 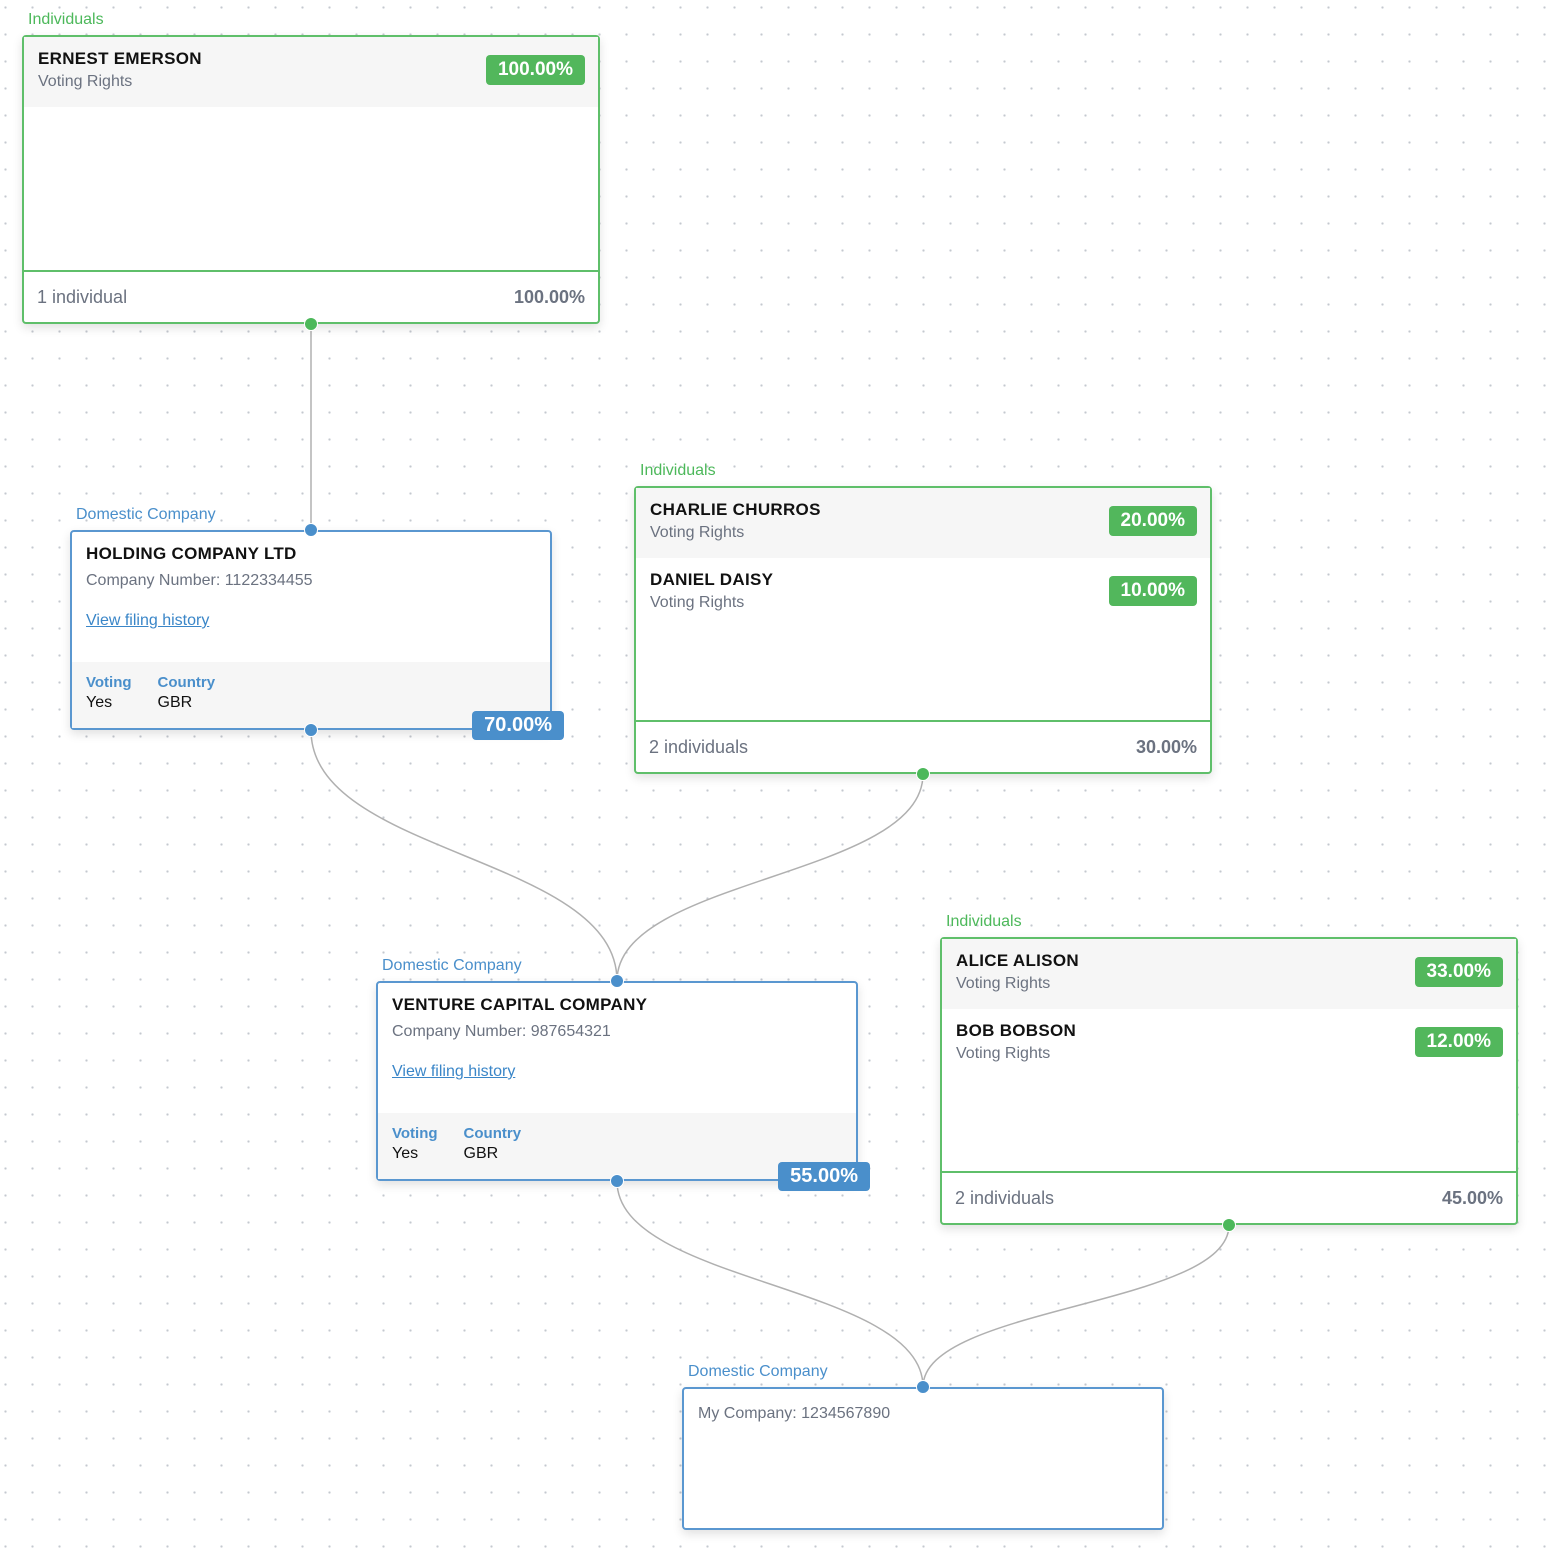 I want to click on company-name: HOLDING COMPANY LTD, so click(x=191, y=553).